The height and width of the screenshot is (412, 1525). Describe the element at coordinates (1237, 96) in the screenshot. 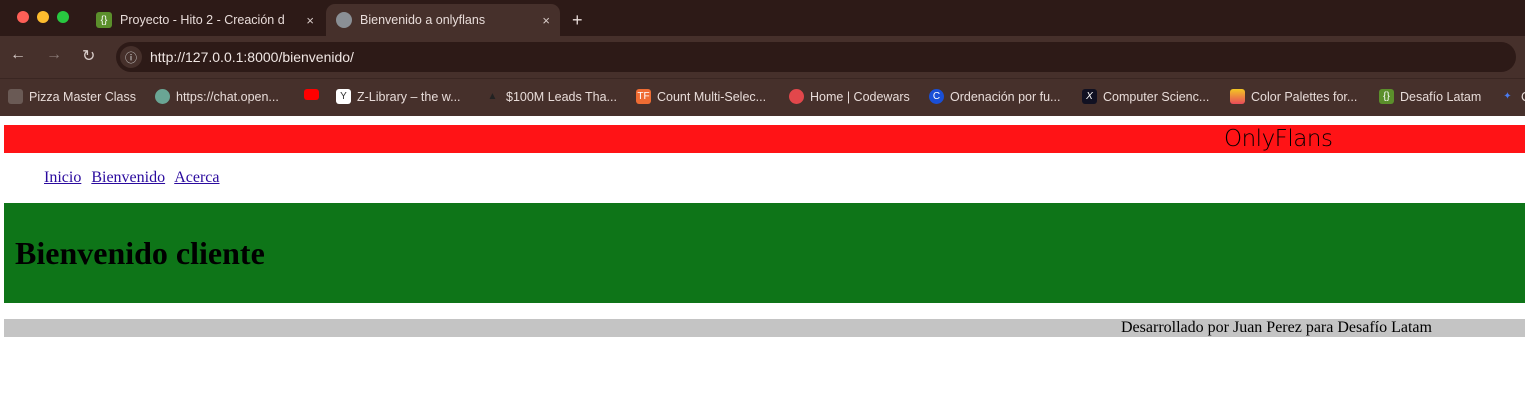

I see `palette-icon` at that location.